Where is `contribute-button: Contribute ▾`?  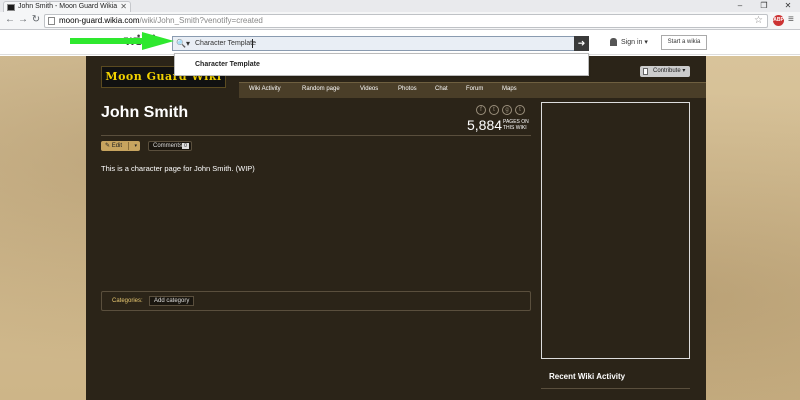 contribute-button: Contribute ▾ is located at coordinates (665, 71).